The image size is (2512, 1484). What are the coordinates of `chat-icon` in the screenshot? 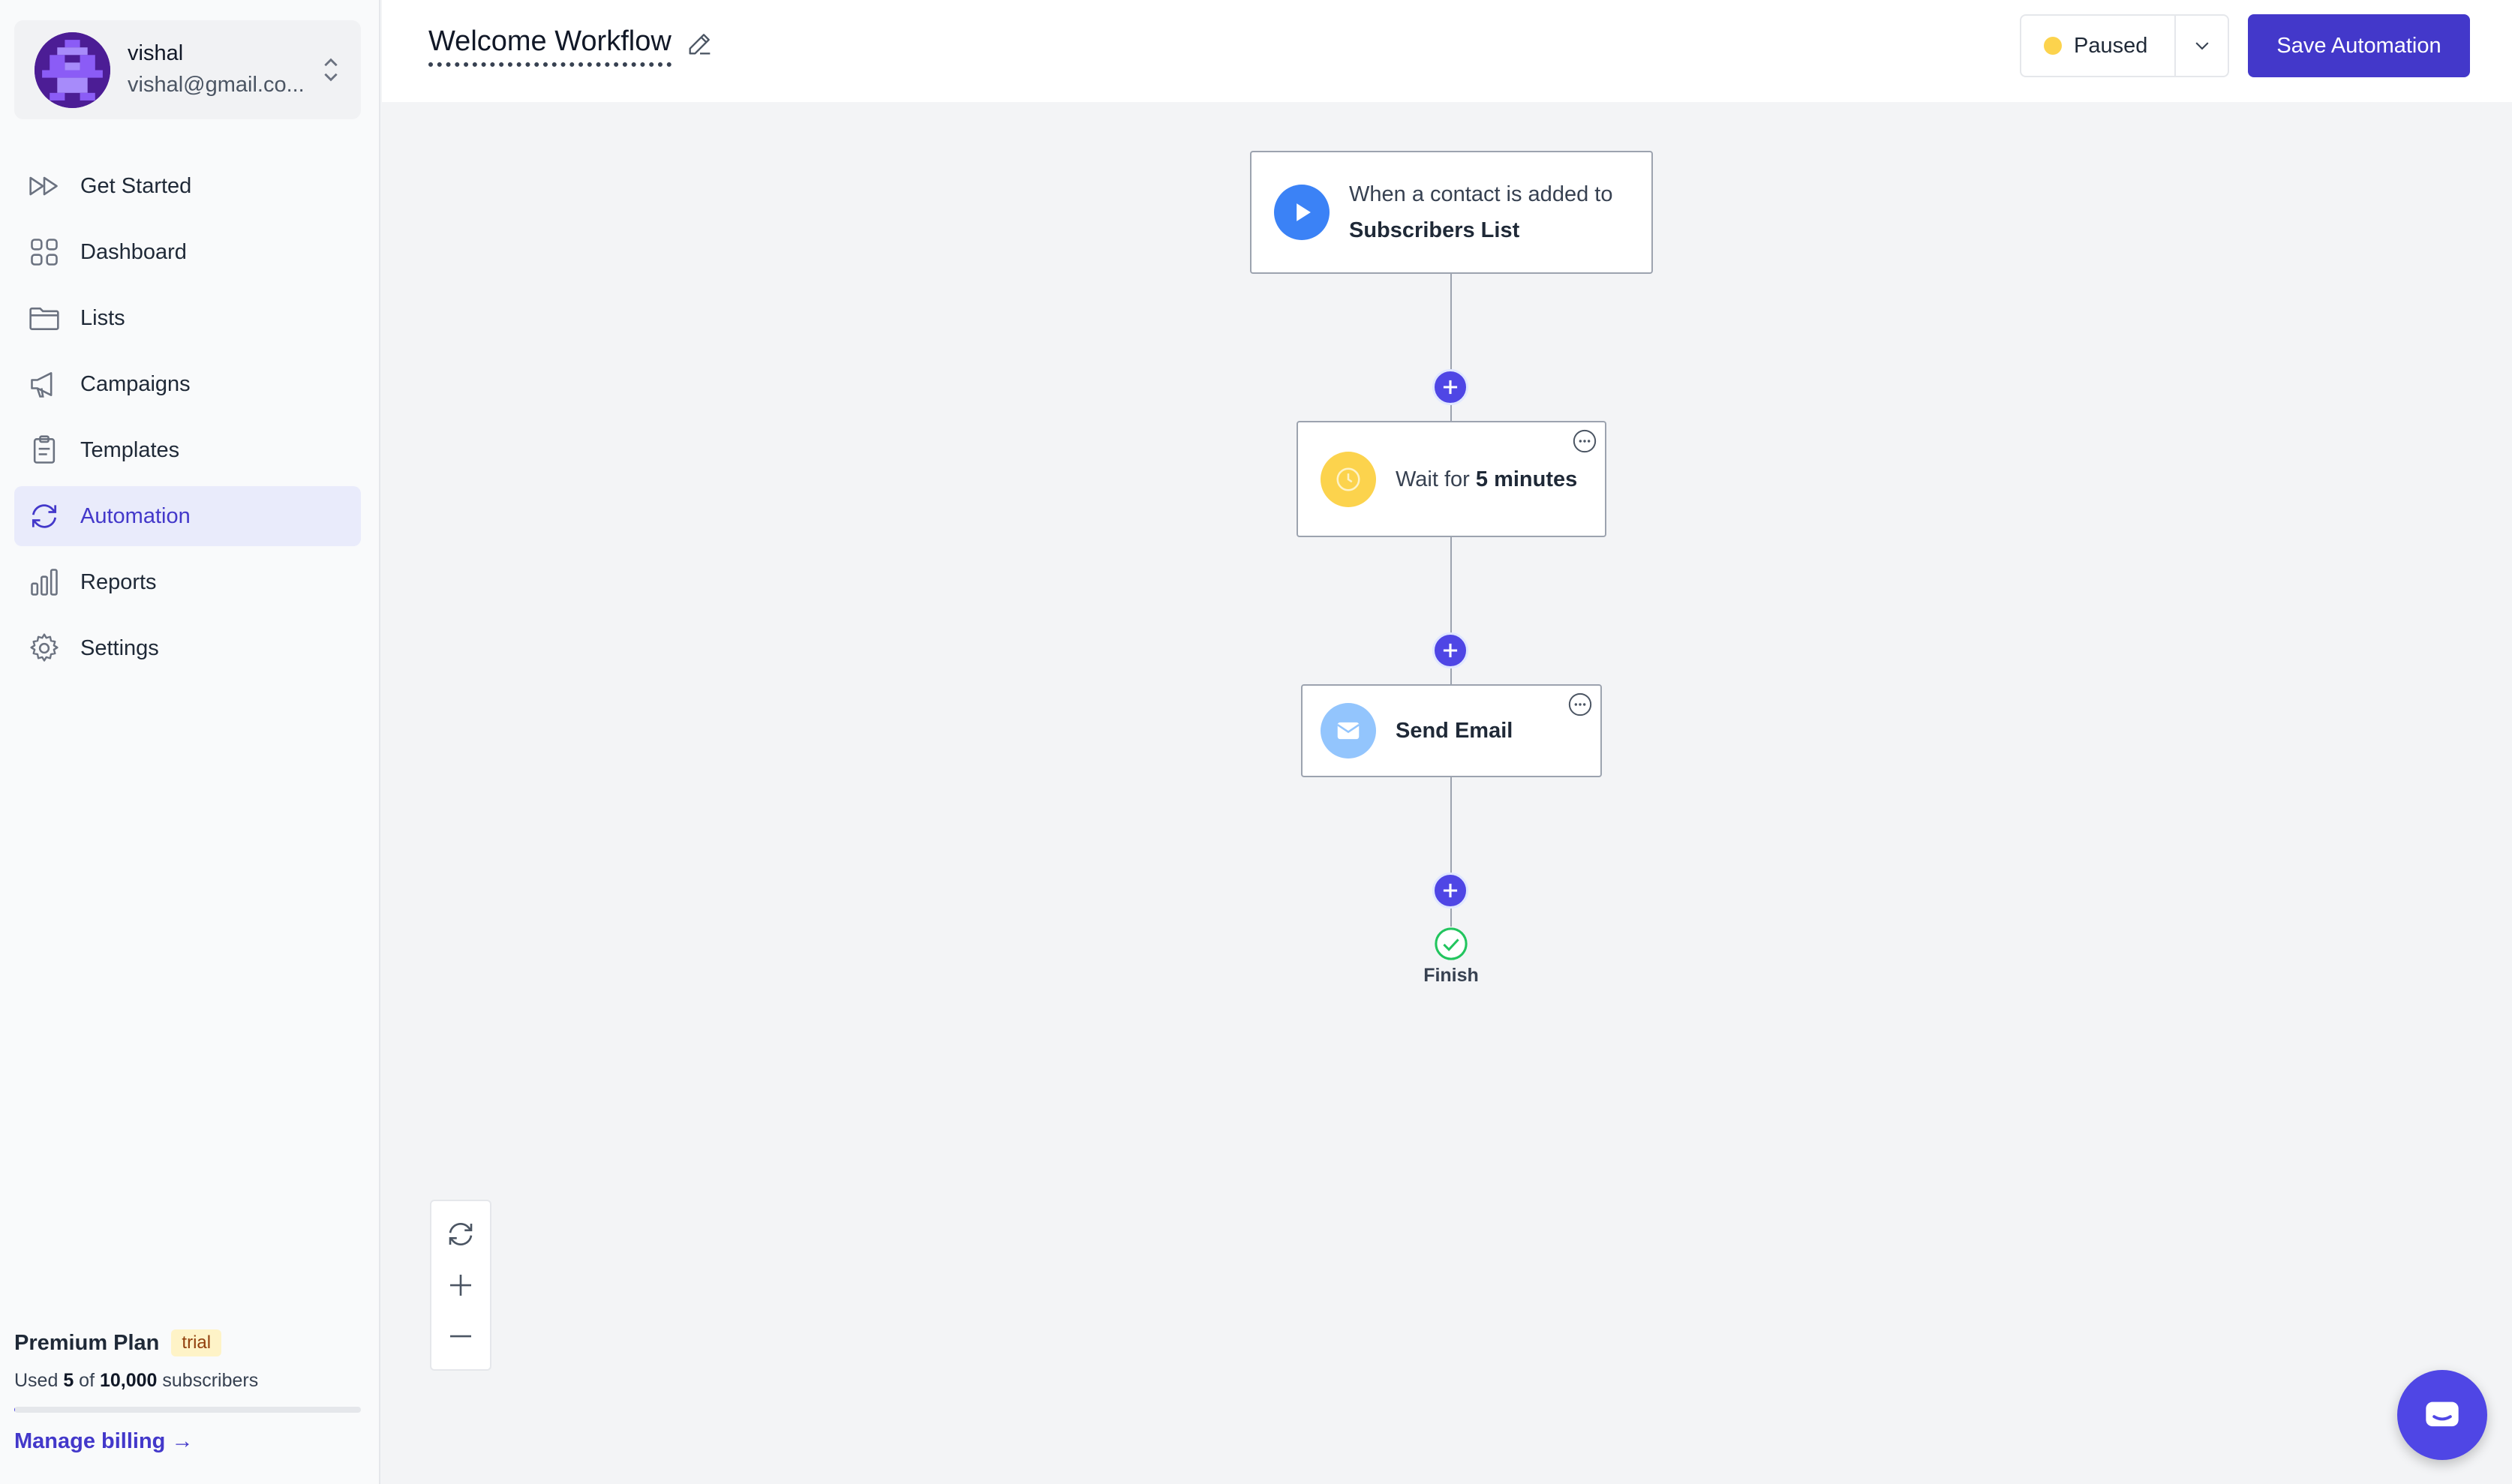 It's located at (2442, 1414).